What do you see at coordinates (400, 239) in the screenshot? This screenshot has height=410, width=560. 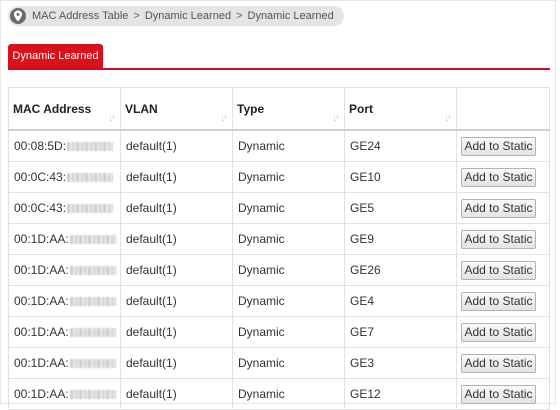 I see `cell-port: GE9` at bounding box center [400, 239].